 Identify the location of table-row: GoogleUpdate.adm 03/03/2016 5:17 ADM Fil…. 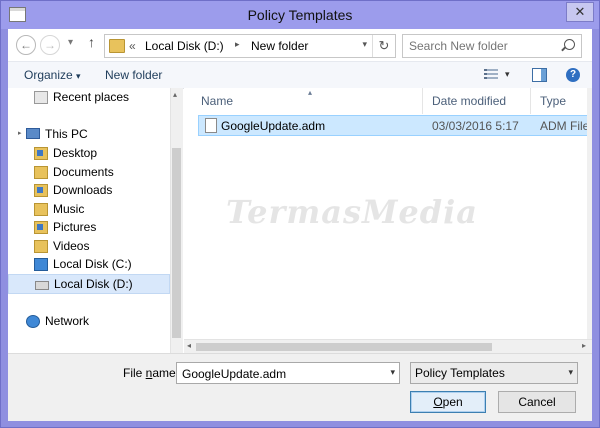
(394, 125).